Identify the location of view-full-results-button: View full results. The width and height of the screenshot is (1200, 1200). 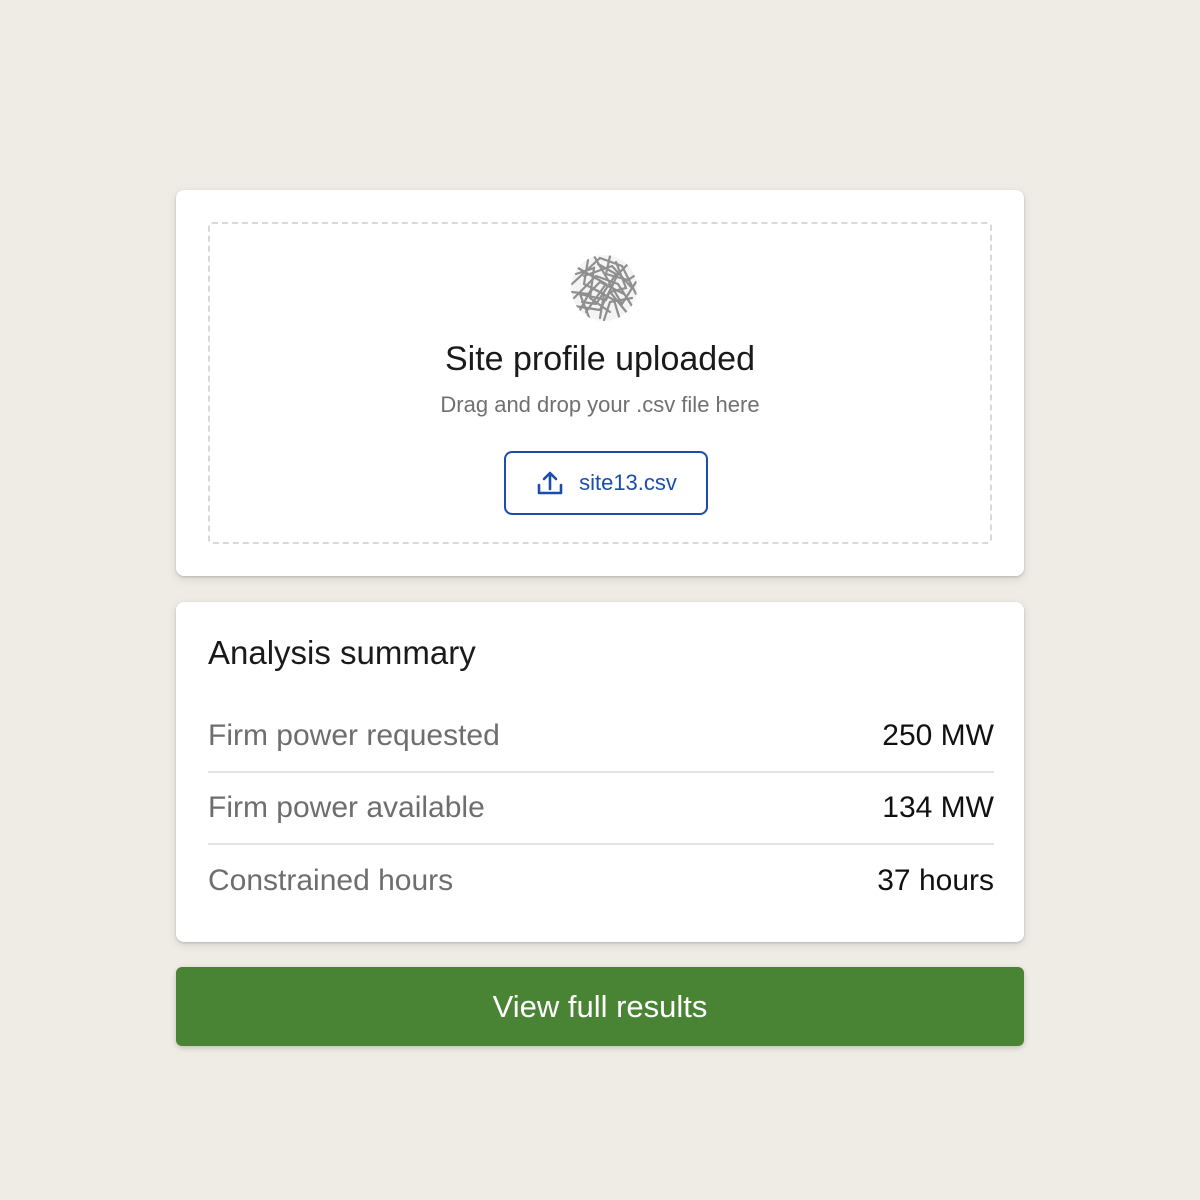
(600, 1006).